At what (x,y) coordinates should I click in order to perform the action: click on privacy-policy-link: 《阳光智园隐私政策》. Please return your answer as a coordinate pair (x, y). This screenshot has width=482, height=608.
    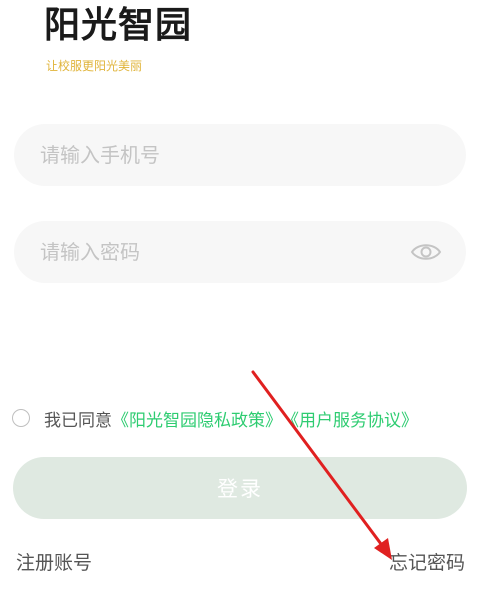
    Looking at the image, I should click on (197, 418).